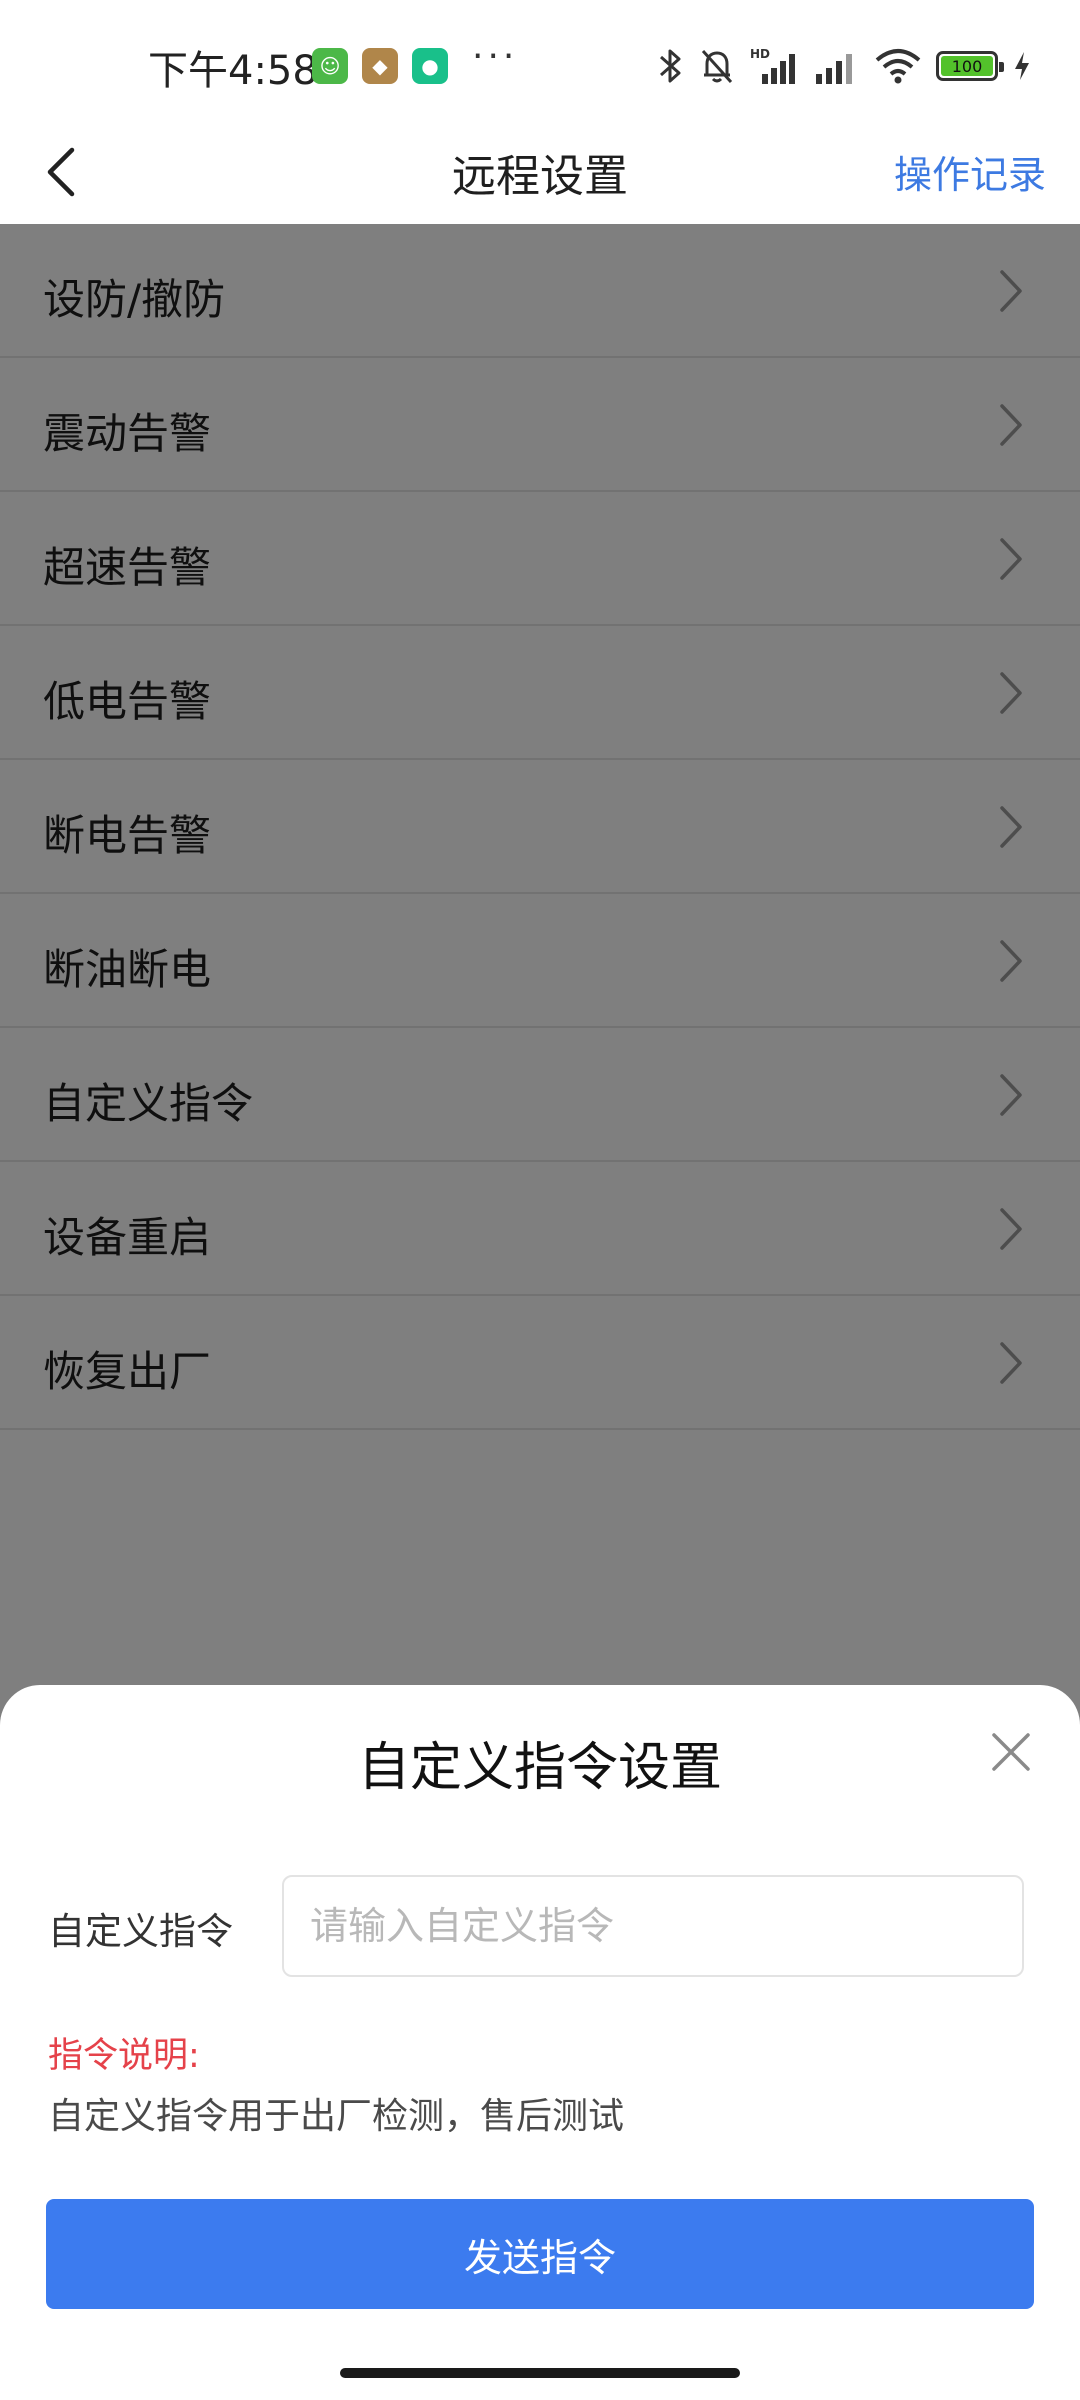  What do you see at coordinates (380, 66) in the screenshot?
I see `app-brown-icon: ◆` at bounding box center [380, 66].